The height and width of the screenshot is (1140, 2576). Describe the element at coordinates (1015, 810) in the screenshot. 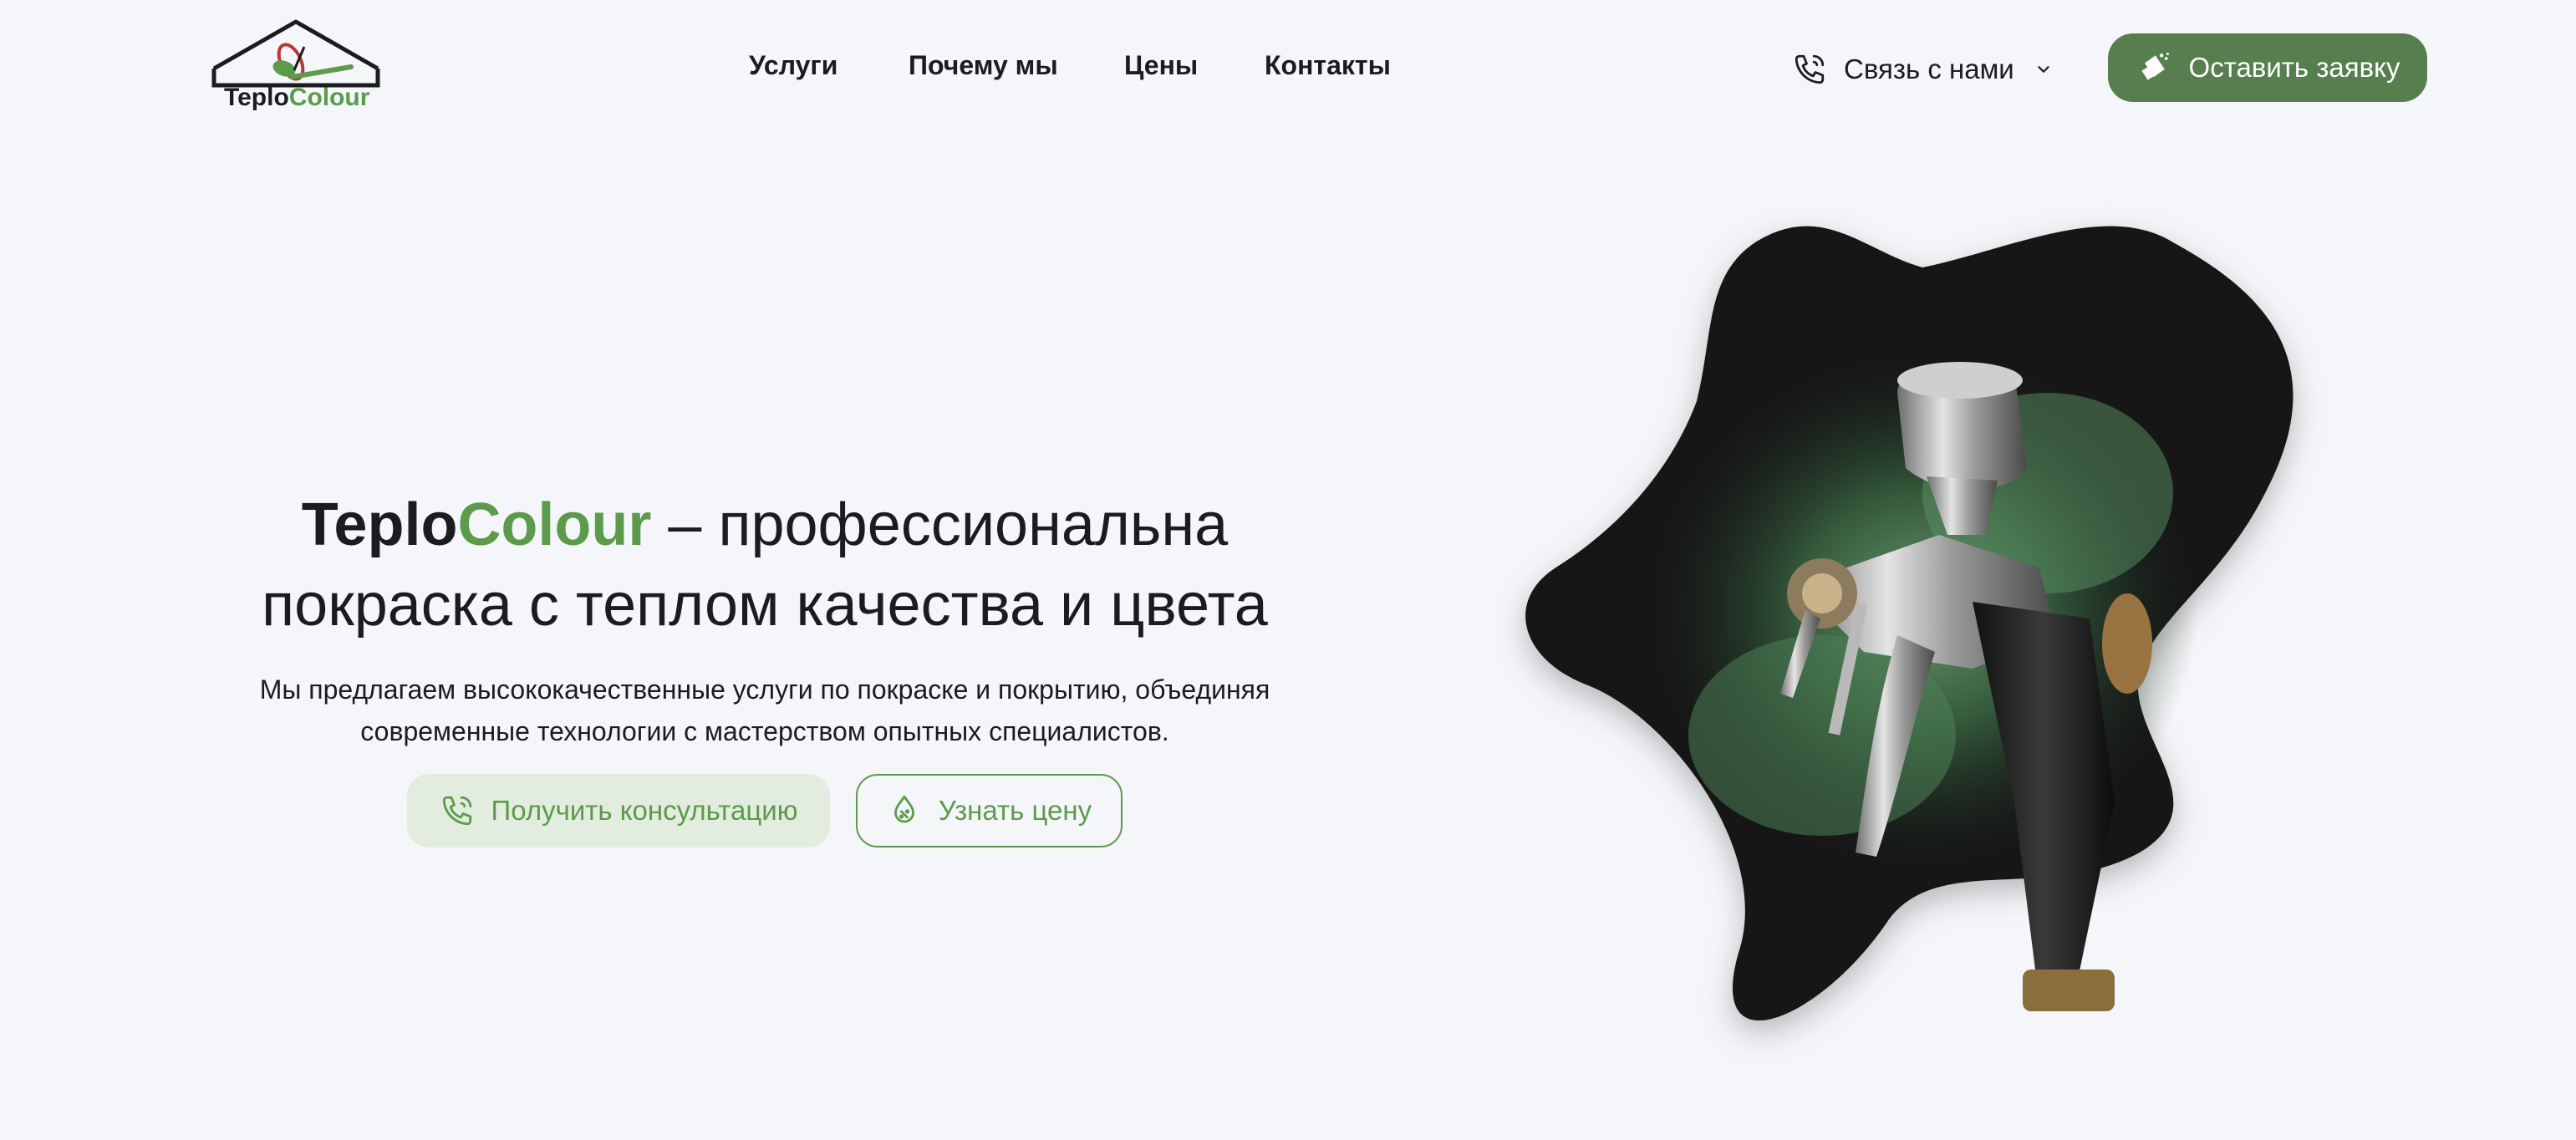

I see `find-out-price-label: Узнать цену` at that location.